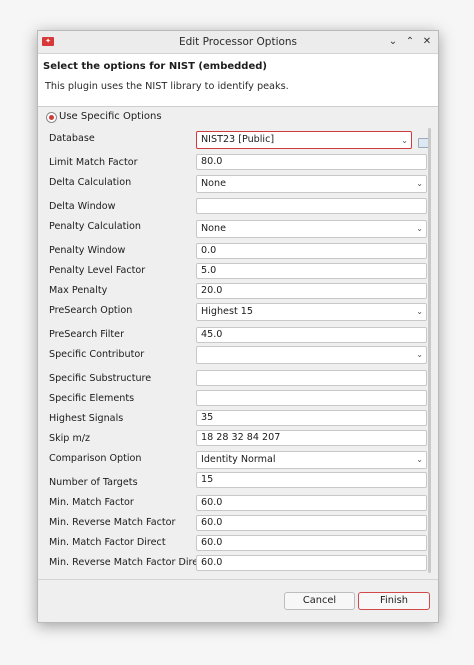 This screenshot has height=665, width=474. I want to click on database-value: NIST23 [Public], so click(238, 139).